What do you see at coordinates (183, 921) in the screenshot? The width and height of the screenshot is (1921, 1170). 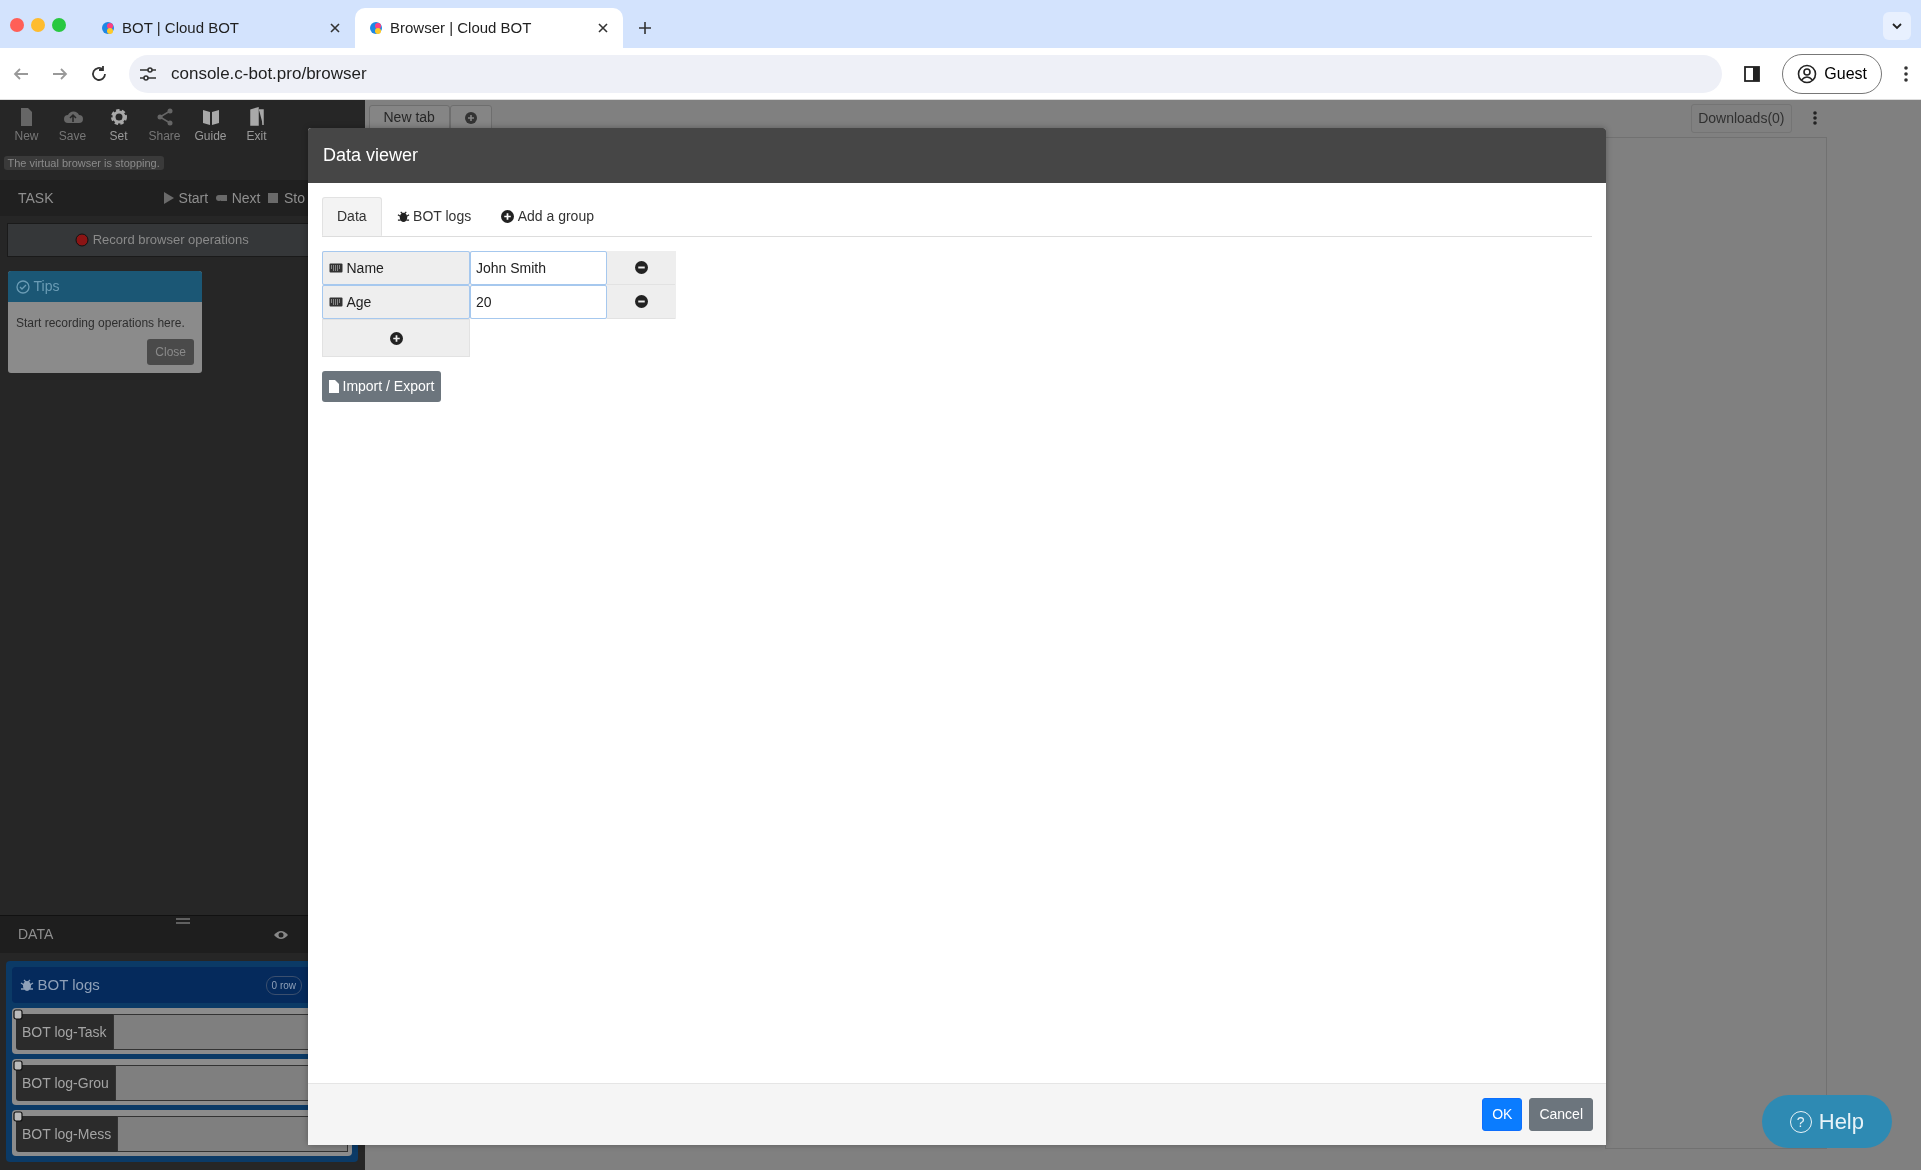 I see `resize-handle-icon` at bounding box center [183, 921].